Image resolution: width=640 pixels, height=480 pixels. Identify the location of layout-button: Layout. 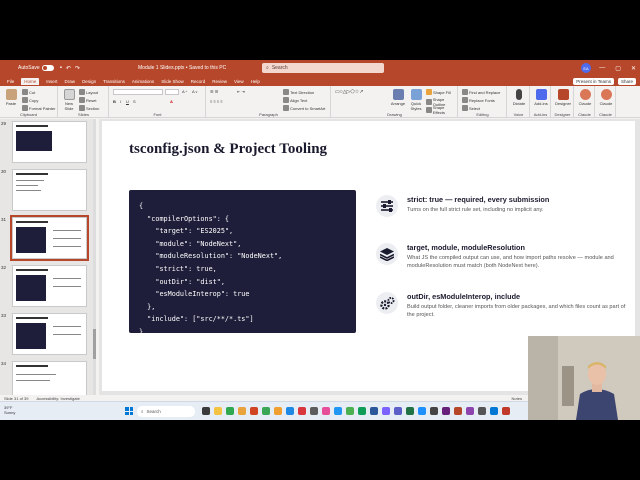
(88, 92).